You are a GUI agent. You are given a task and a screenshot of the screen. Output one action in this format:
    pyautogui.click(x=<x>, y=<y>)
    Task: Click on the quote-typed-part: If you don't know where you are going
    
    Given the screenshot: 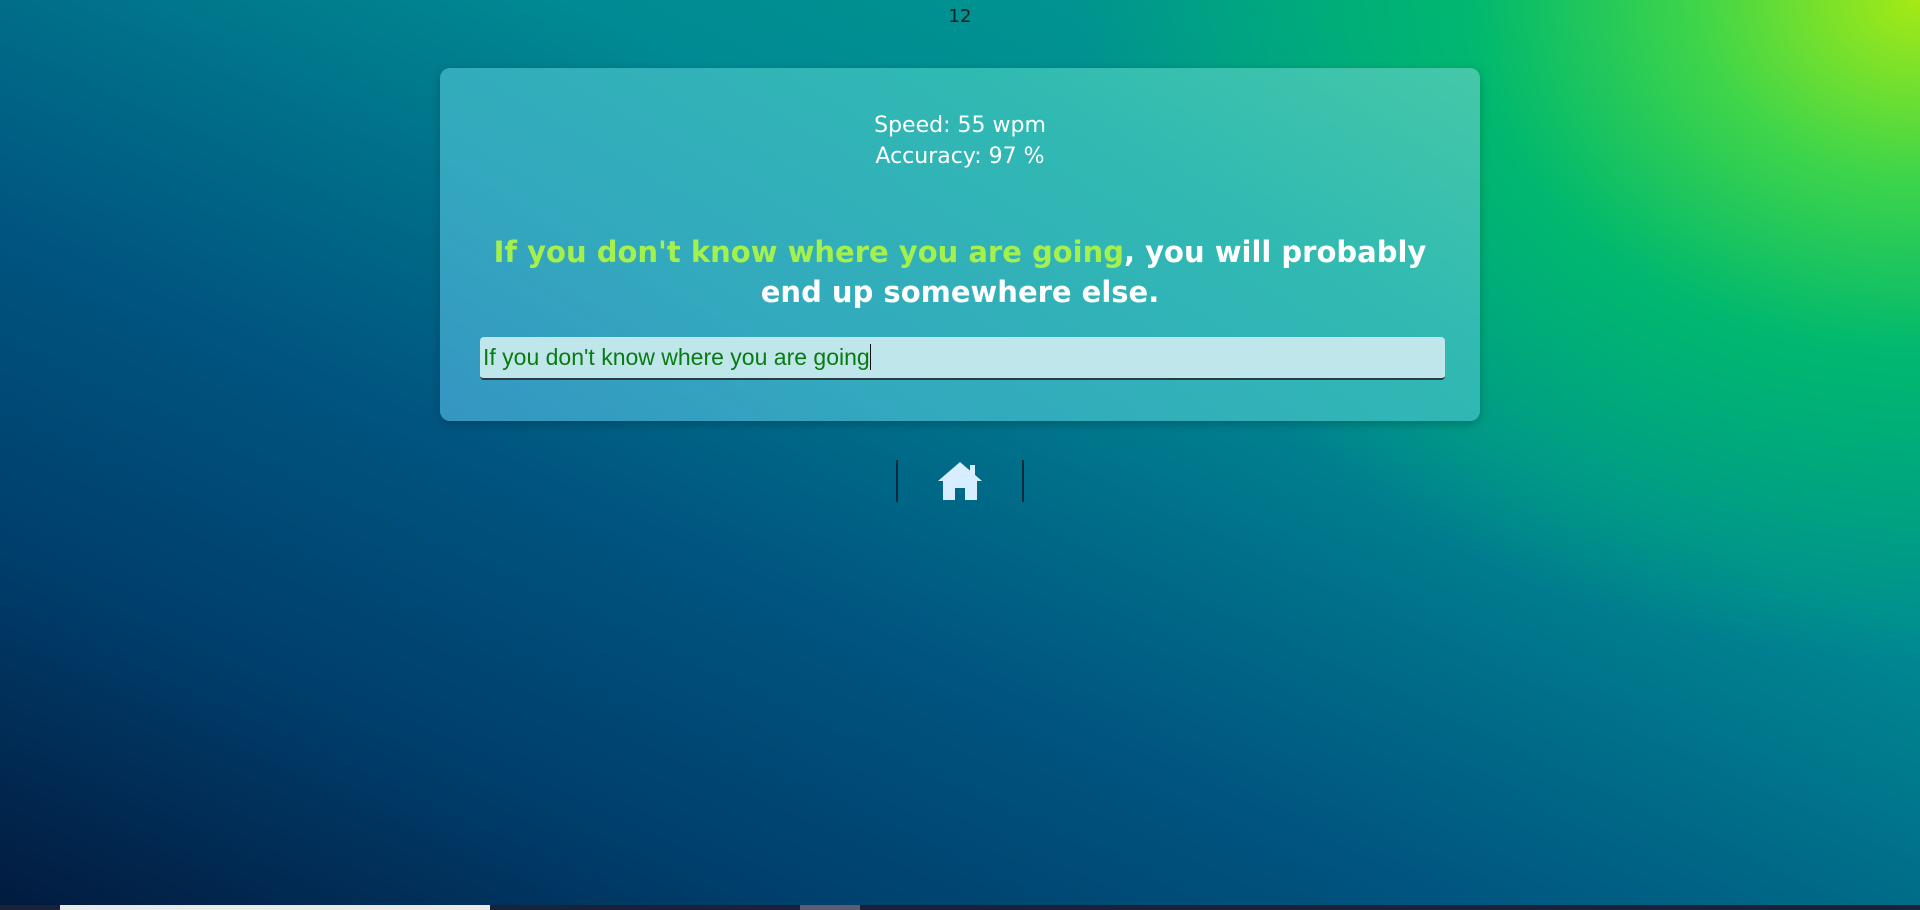 What is the action you would take?
    pyautogui.click(x=809, y=252)
    